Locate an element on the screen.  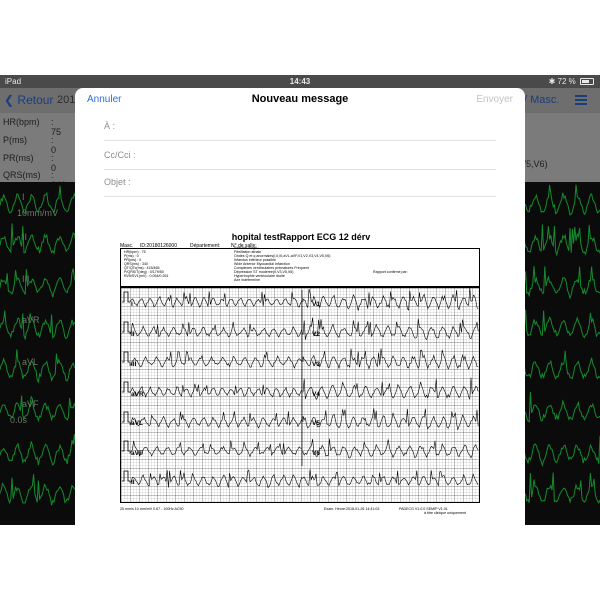
ecg-label: 10mm/mV is located at coordinates (38, 213).